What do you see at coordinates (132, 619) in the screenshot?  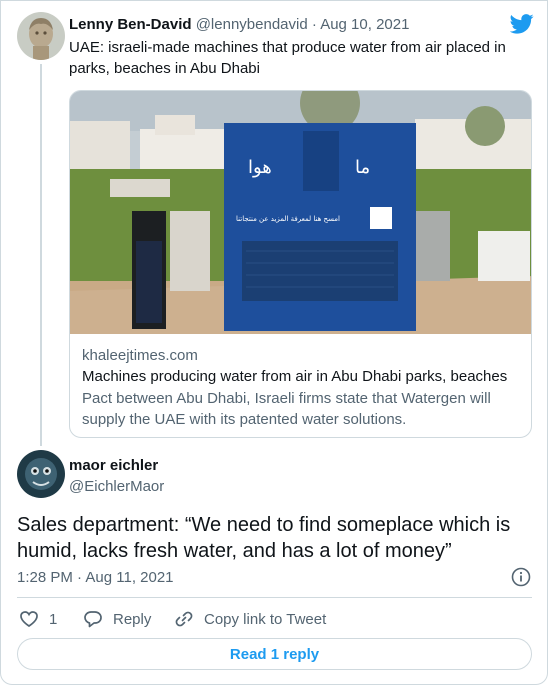 I see `reply-label: Reply` at bounding box center [132, 619].